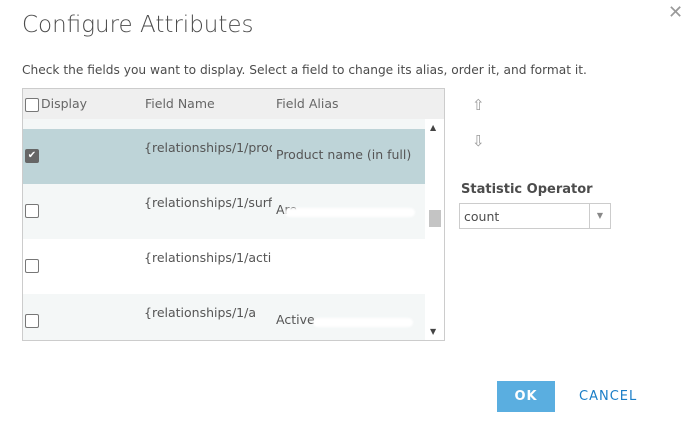 This screenshot has width=688, height=439. What do you see at coordinates (307, 103) in the screenshot?
I see `header-field-alias: Field Alias` at bounding box center [307, 103].